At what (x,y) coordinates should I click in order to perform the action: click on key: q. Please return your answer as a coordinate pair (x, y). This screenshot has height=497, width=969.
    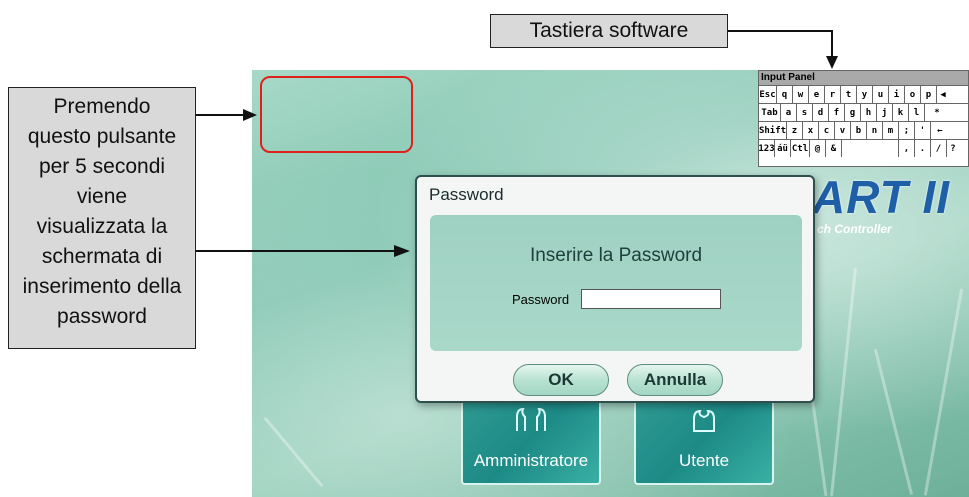
    Looking at the image, I should click on (785, 94).